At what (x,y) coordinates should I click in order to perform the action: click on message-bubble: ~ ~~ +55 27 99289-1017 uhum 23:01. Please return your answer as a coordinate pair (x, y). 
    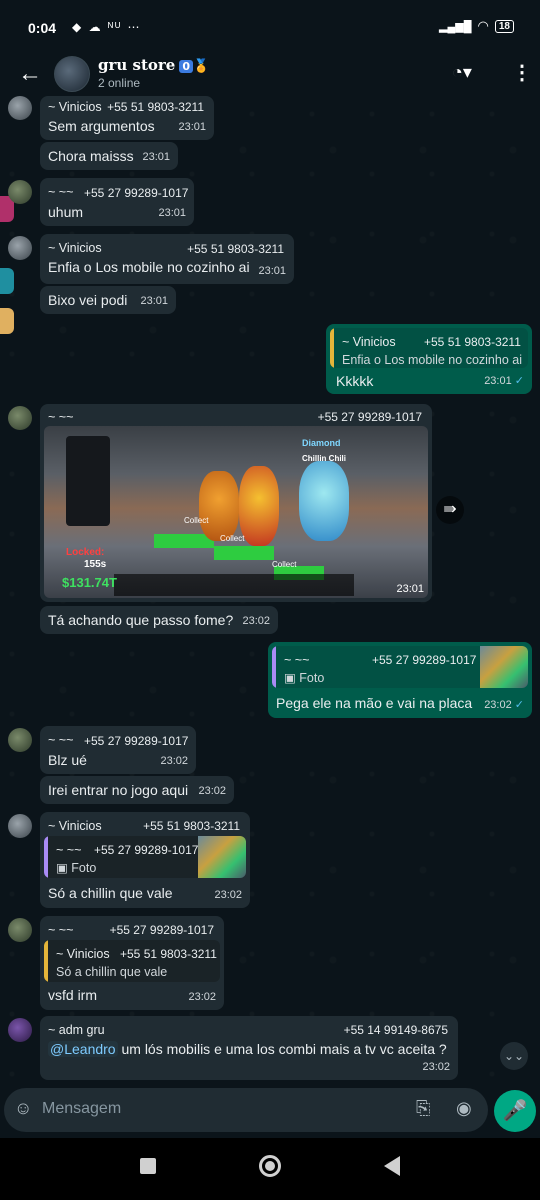
    Looking at the image, I should click on (117, 202).